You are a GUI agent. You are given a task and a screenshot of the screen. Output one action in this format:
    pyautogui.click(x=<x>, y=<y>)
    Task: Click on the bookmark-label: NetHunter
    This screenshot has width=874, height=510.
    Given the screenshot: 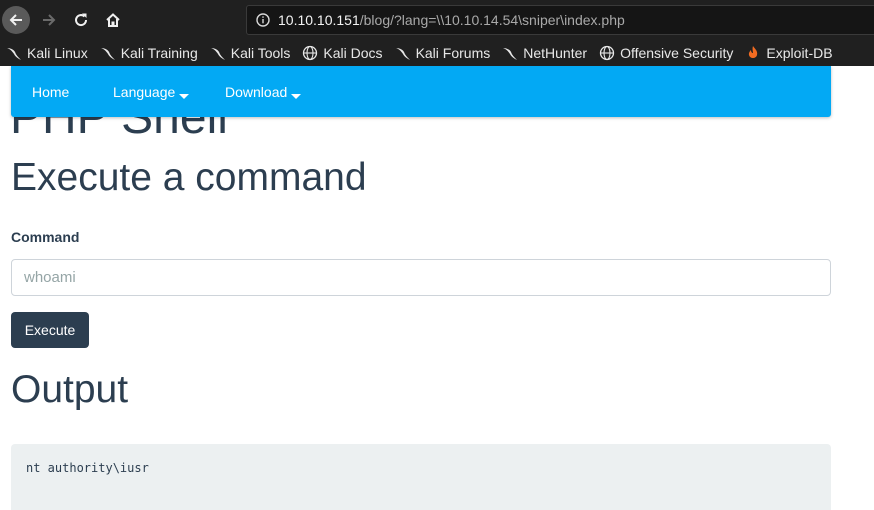 What is the action you would take?
    pyautogui.click(x=555, y=53)
    